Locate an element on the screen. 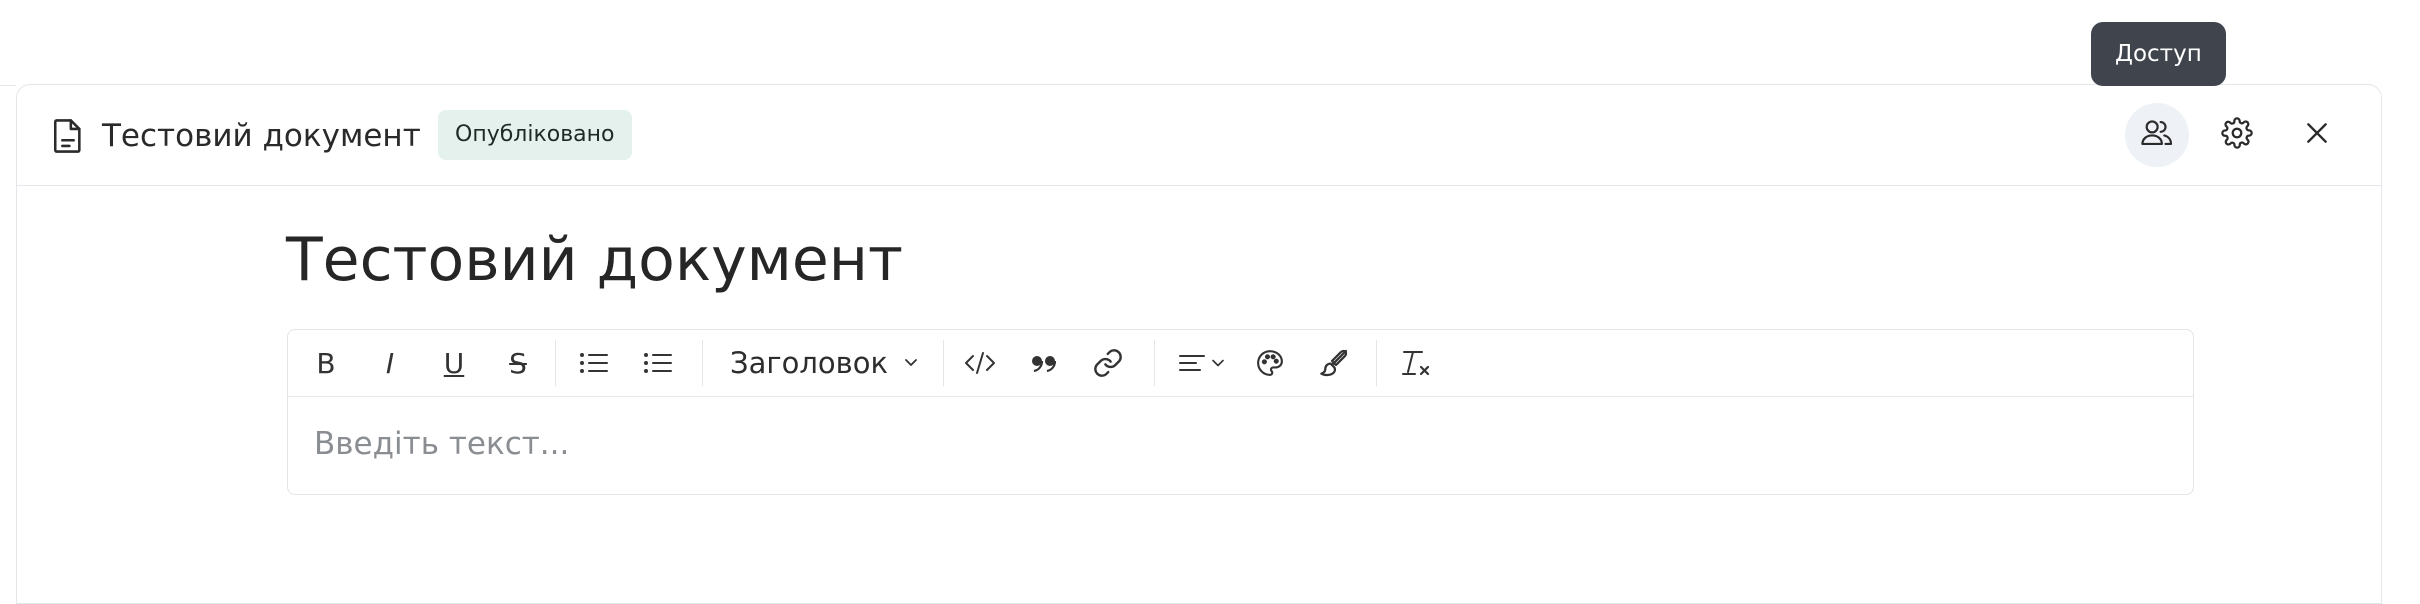  gear-icon is located at coordinates (2237, 135).